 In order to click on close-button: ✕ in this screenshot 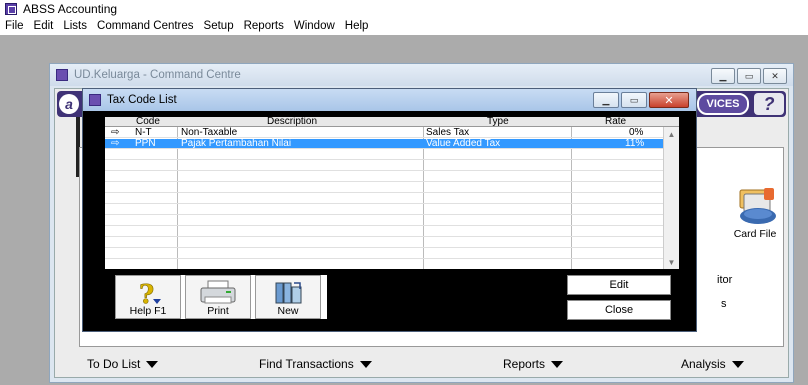, I will do `click(775, 76)`.